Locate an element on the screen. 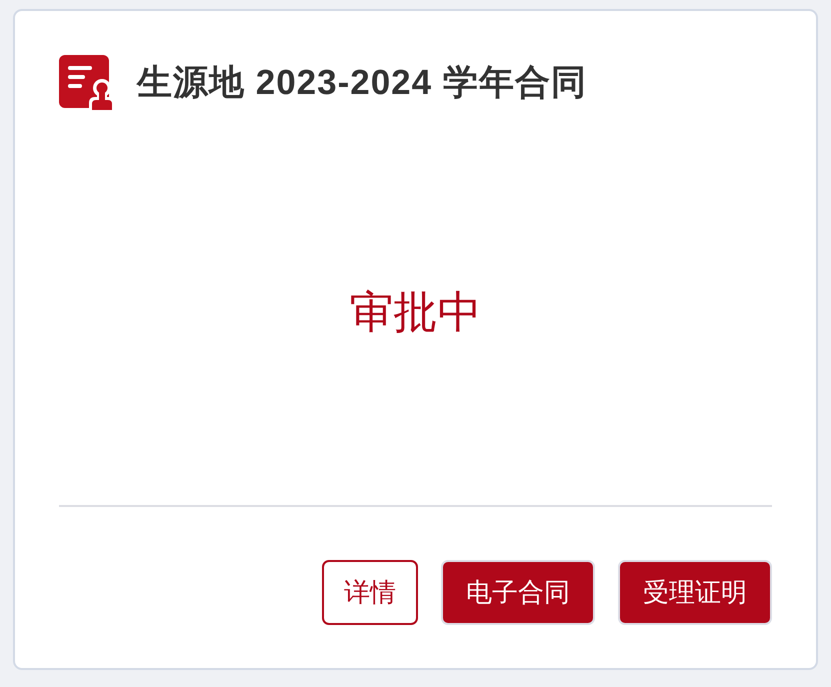  action-button: 电子合同 is located at coordinates (518, 592).